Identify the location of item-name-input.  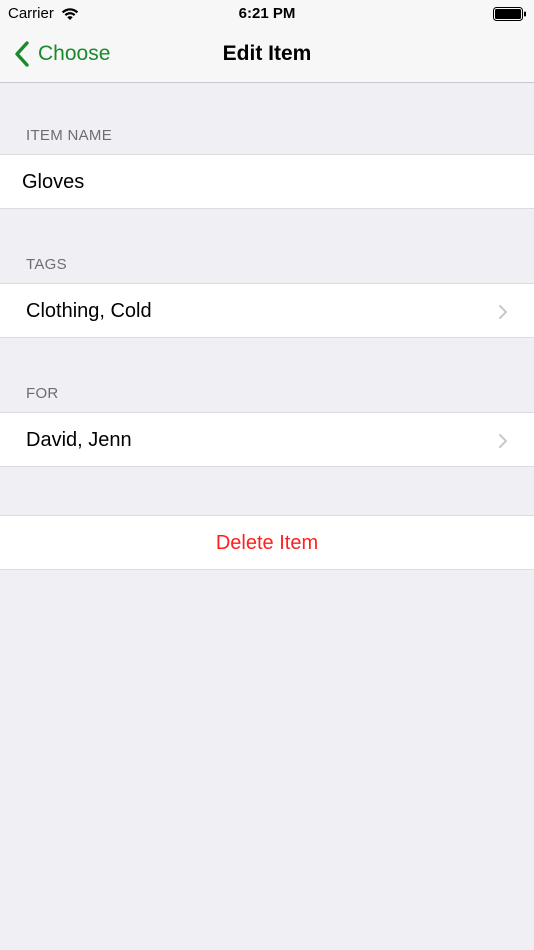
(262, 182).